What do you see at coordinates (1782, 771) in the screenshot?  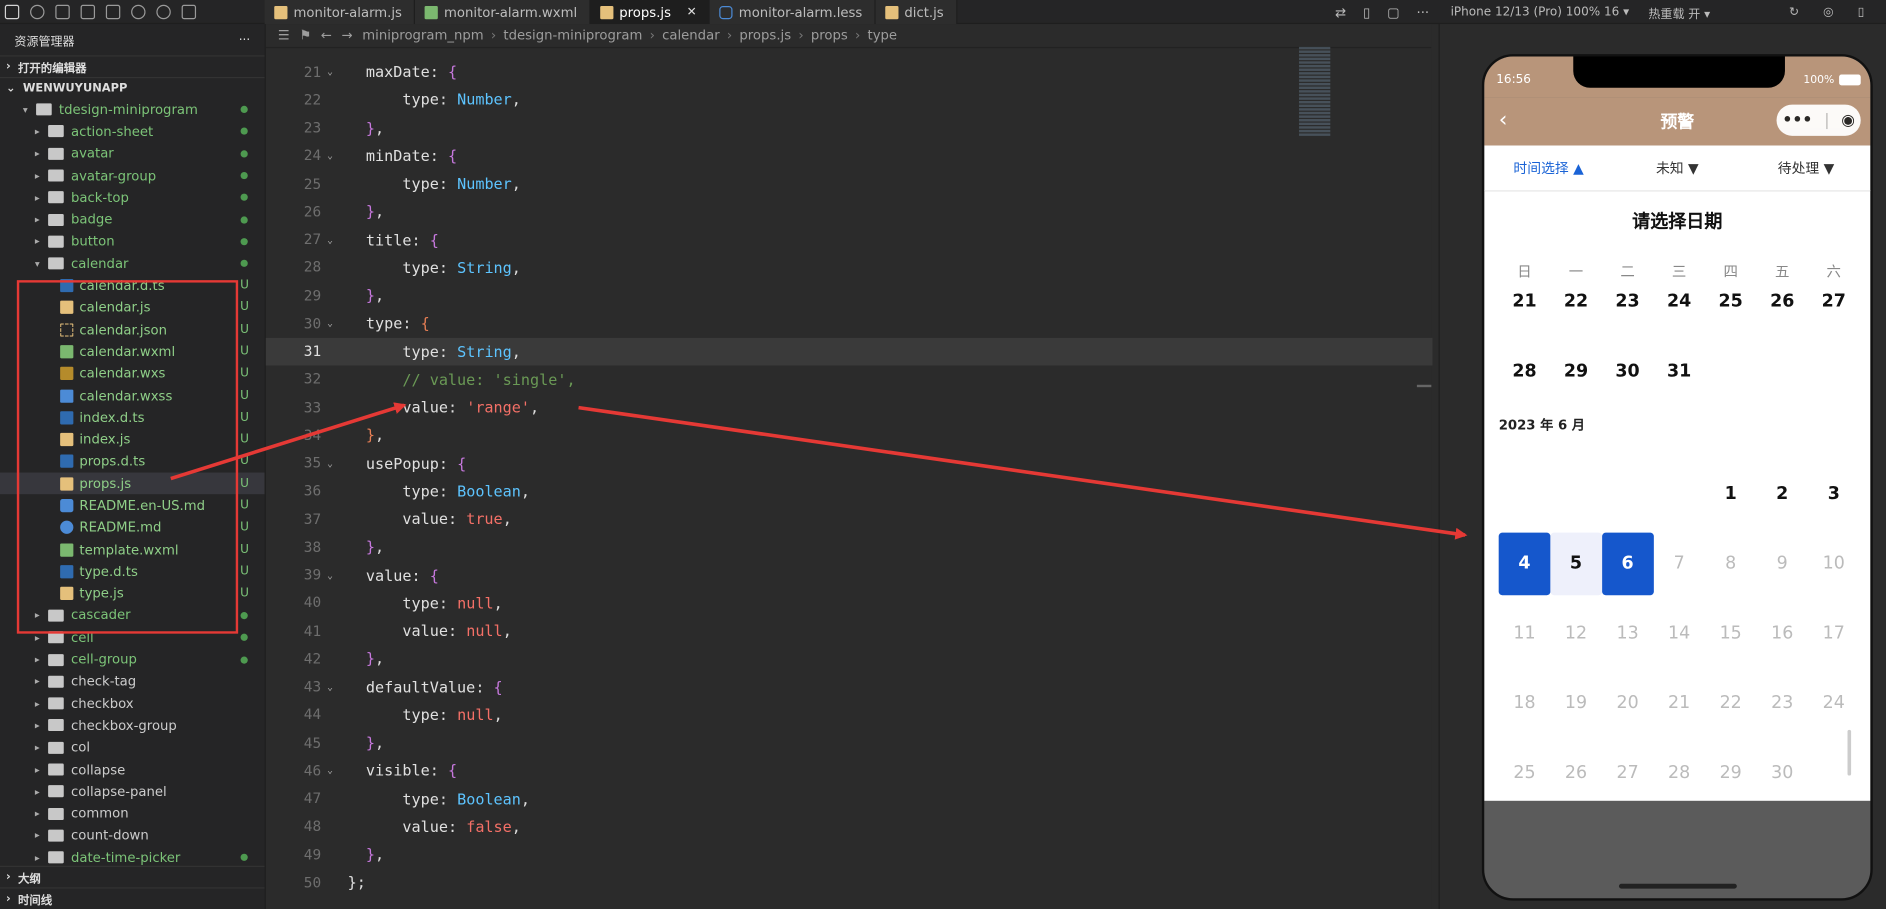 I see `calendar-day: 30` at bounding box center [1782, 771].